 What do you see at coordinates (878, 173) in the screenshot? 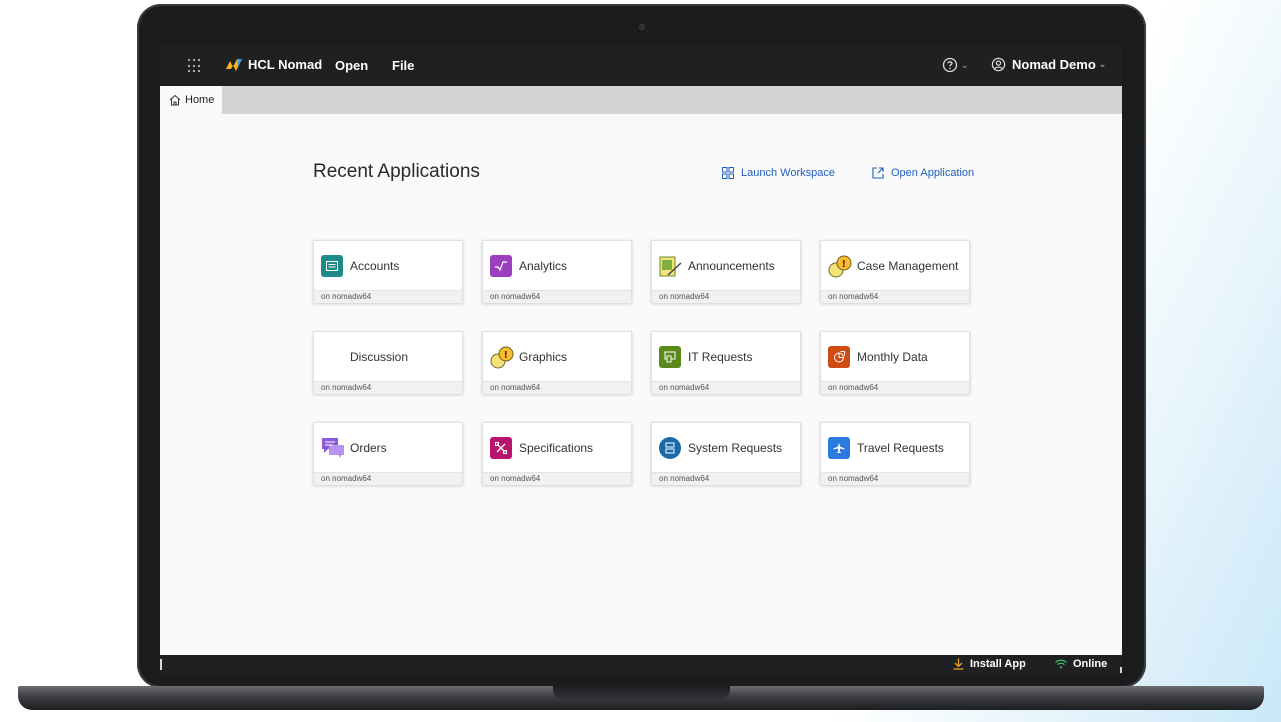
I see `external-link-icon` at bounding box center [878, 173].